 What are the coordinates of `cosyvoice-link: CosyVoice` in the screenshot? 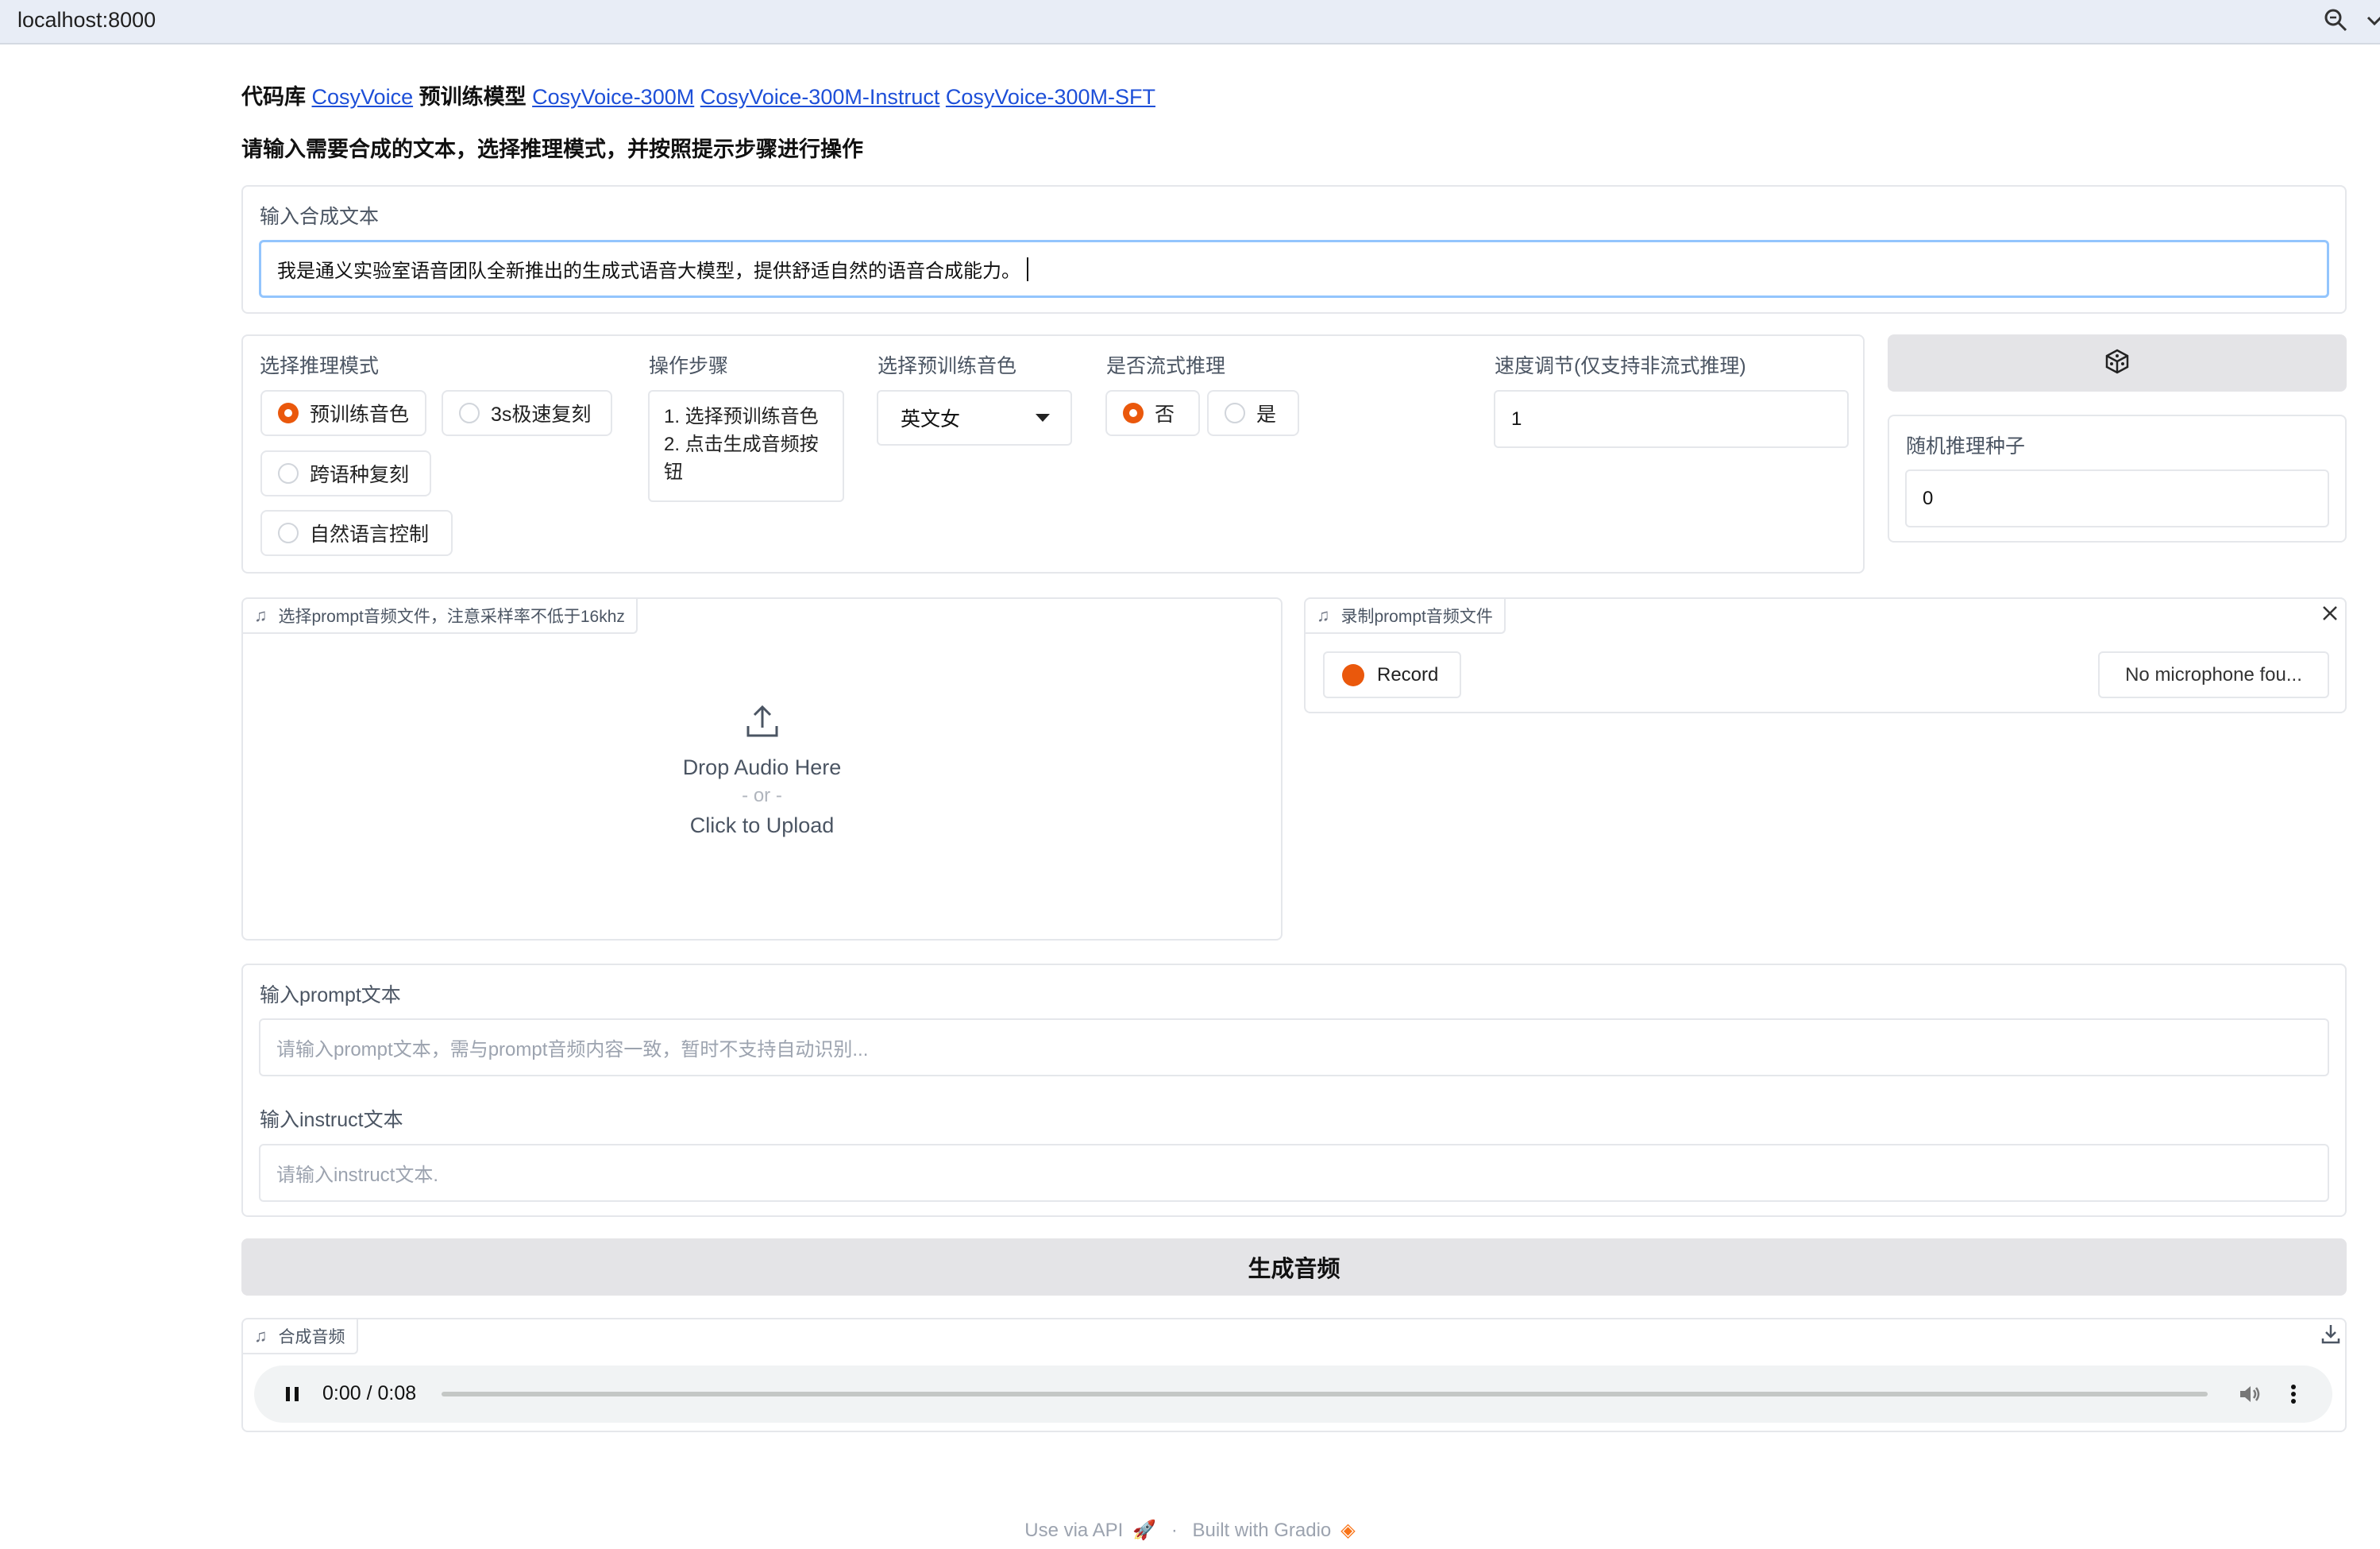 It's located at (363, 97).